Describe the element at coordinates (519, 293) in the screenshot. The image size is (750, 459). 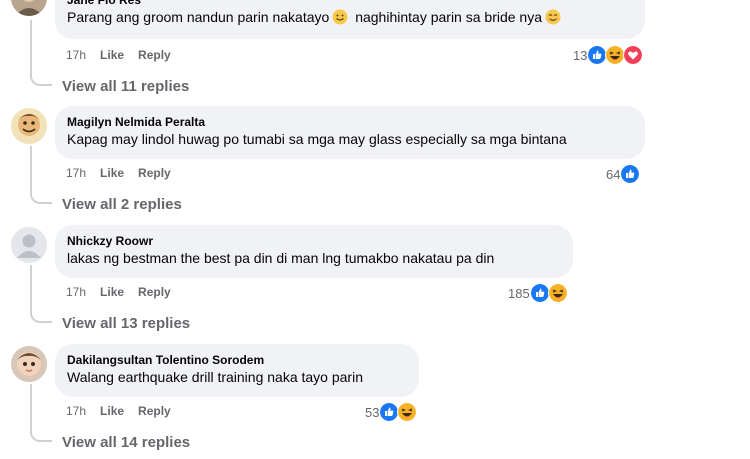
I see `reaction-count: 185` at that location.